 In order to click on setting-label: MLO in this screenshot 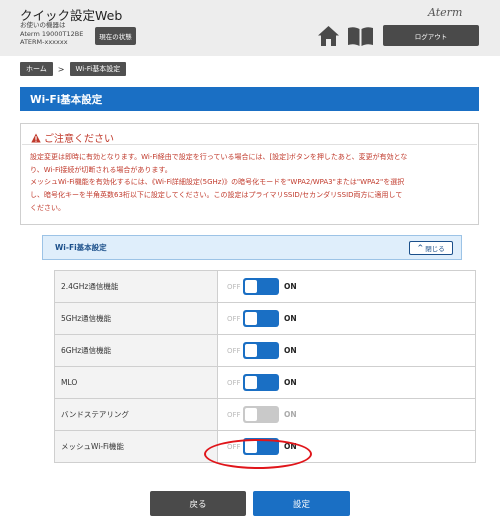, I will do `click(136, 382)`.